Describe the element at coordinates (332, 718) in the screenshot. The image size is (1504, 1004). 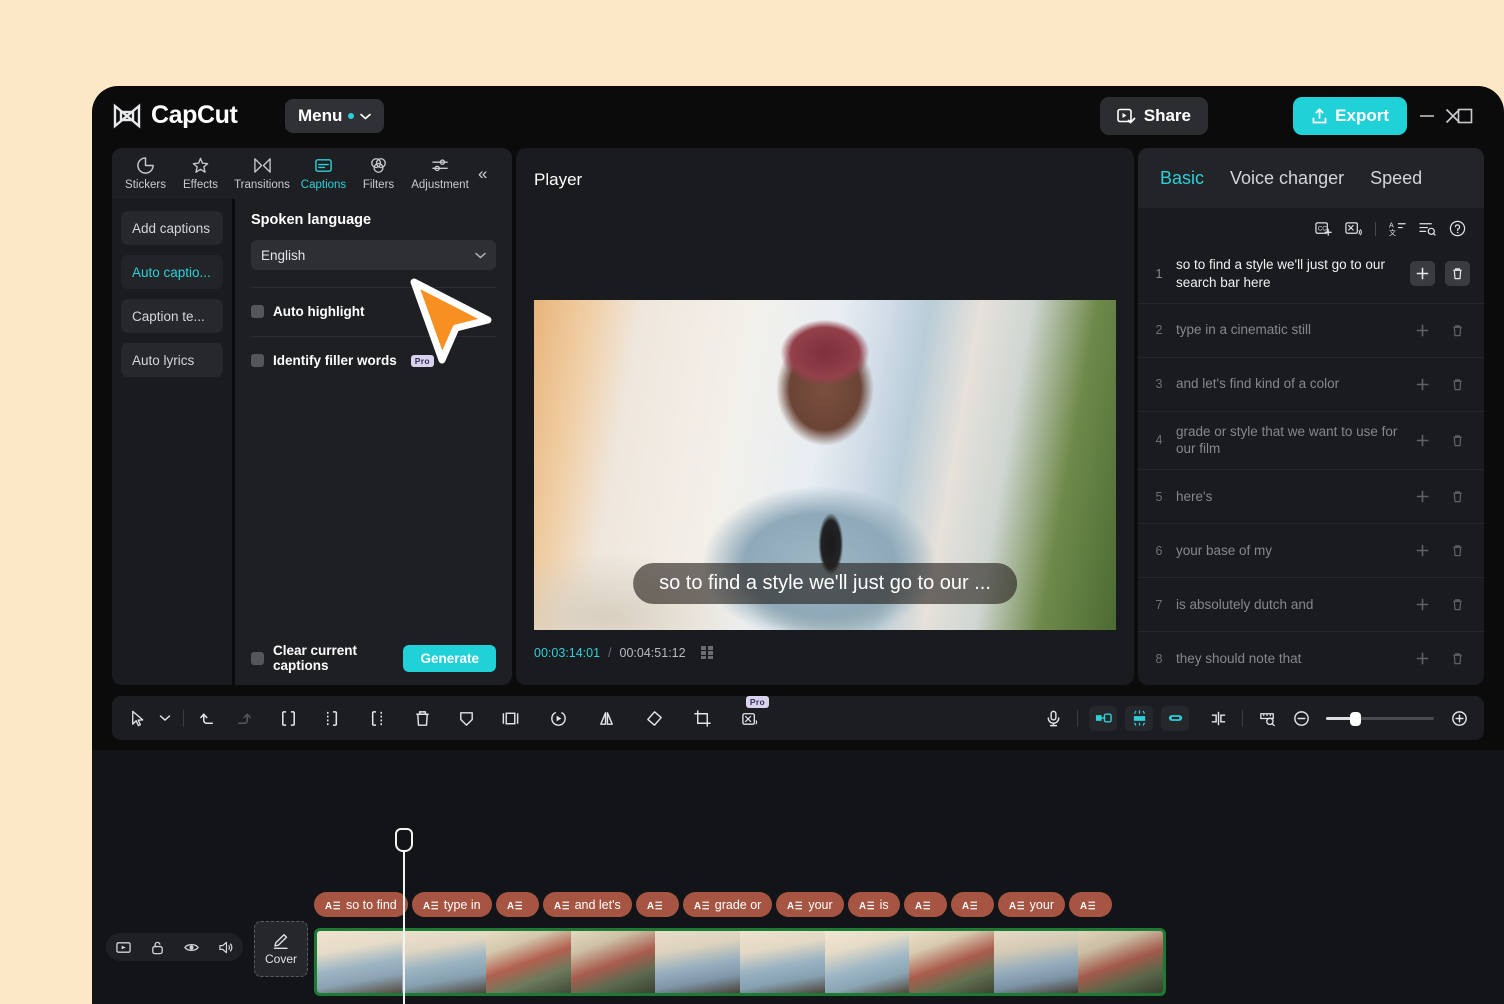
I see `trim-left-button` at that location.